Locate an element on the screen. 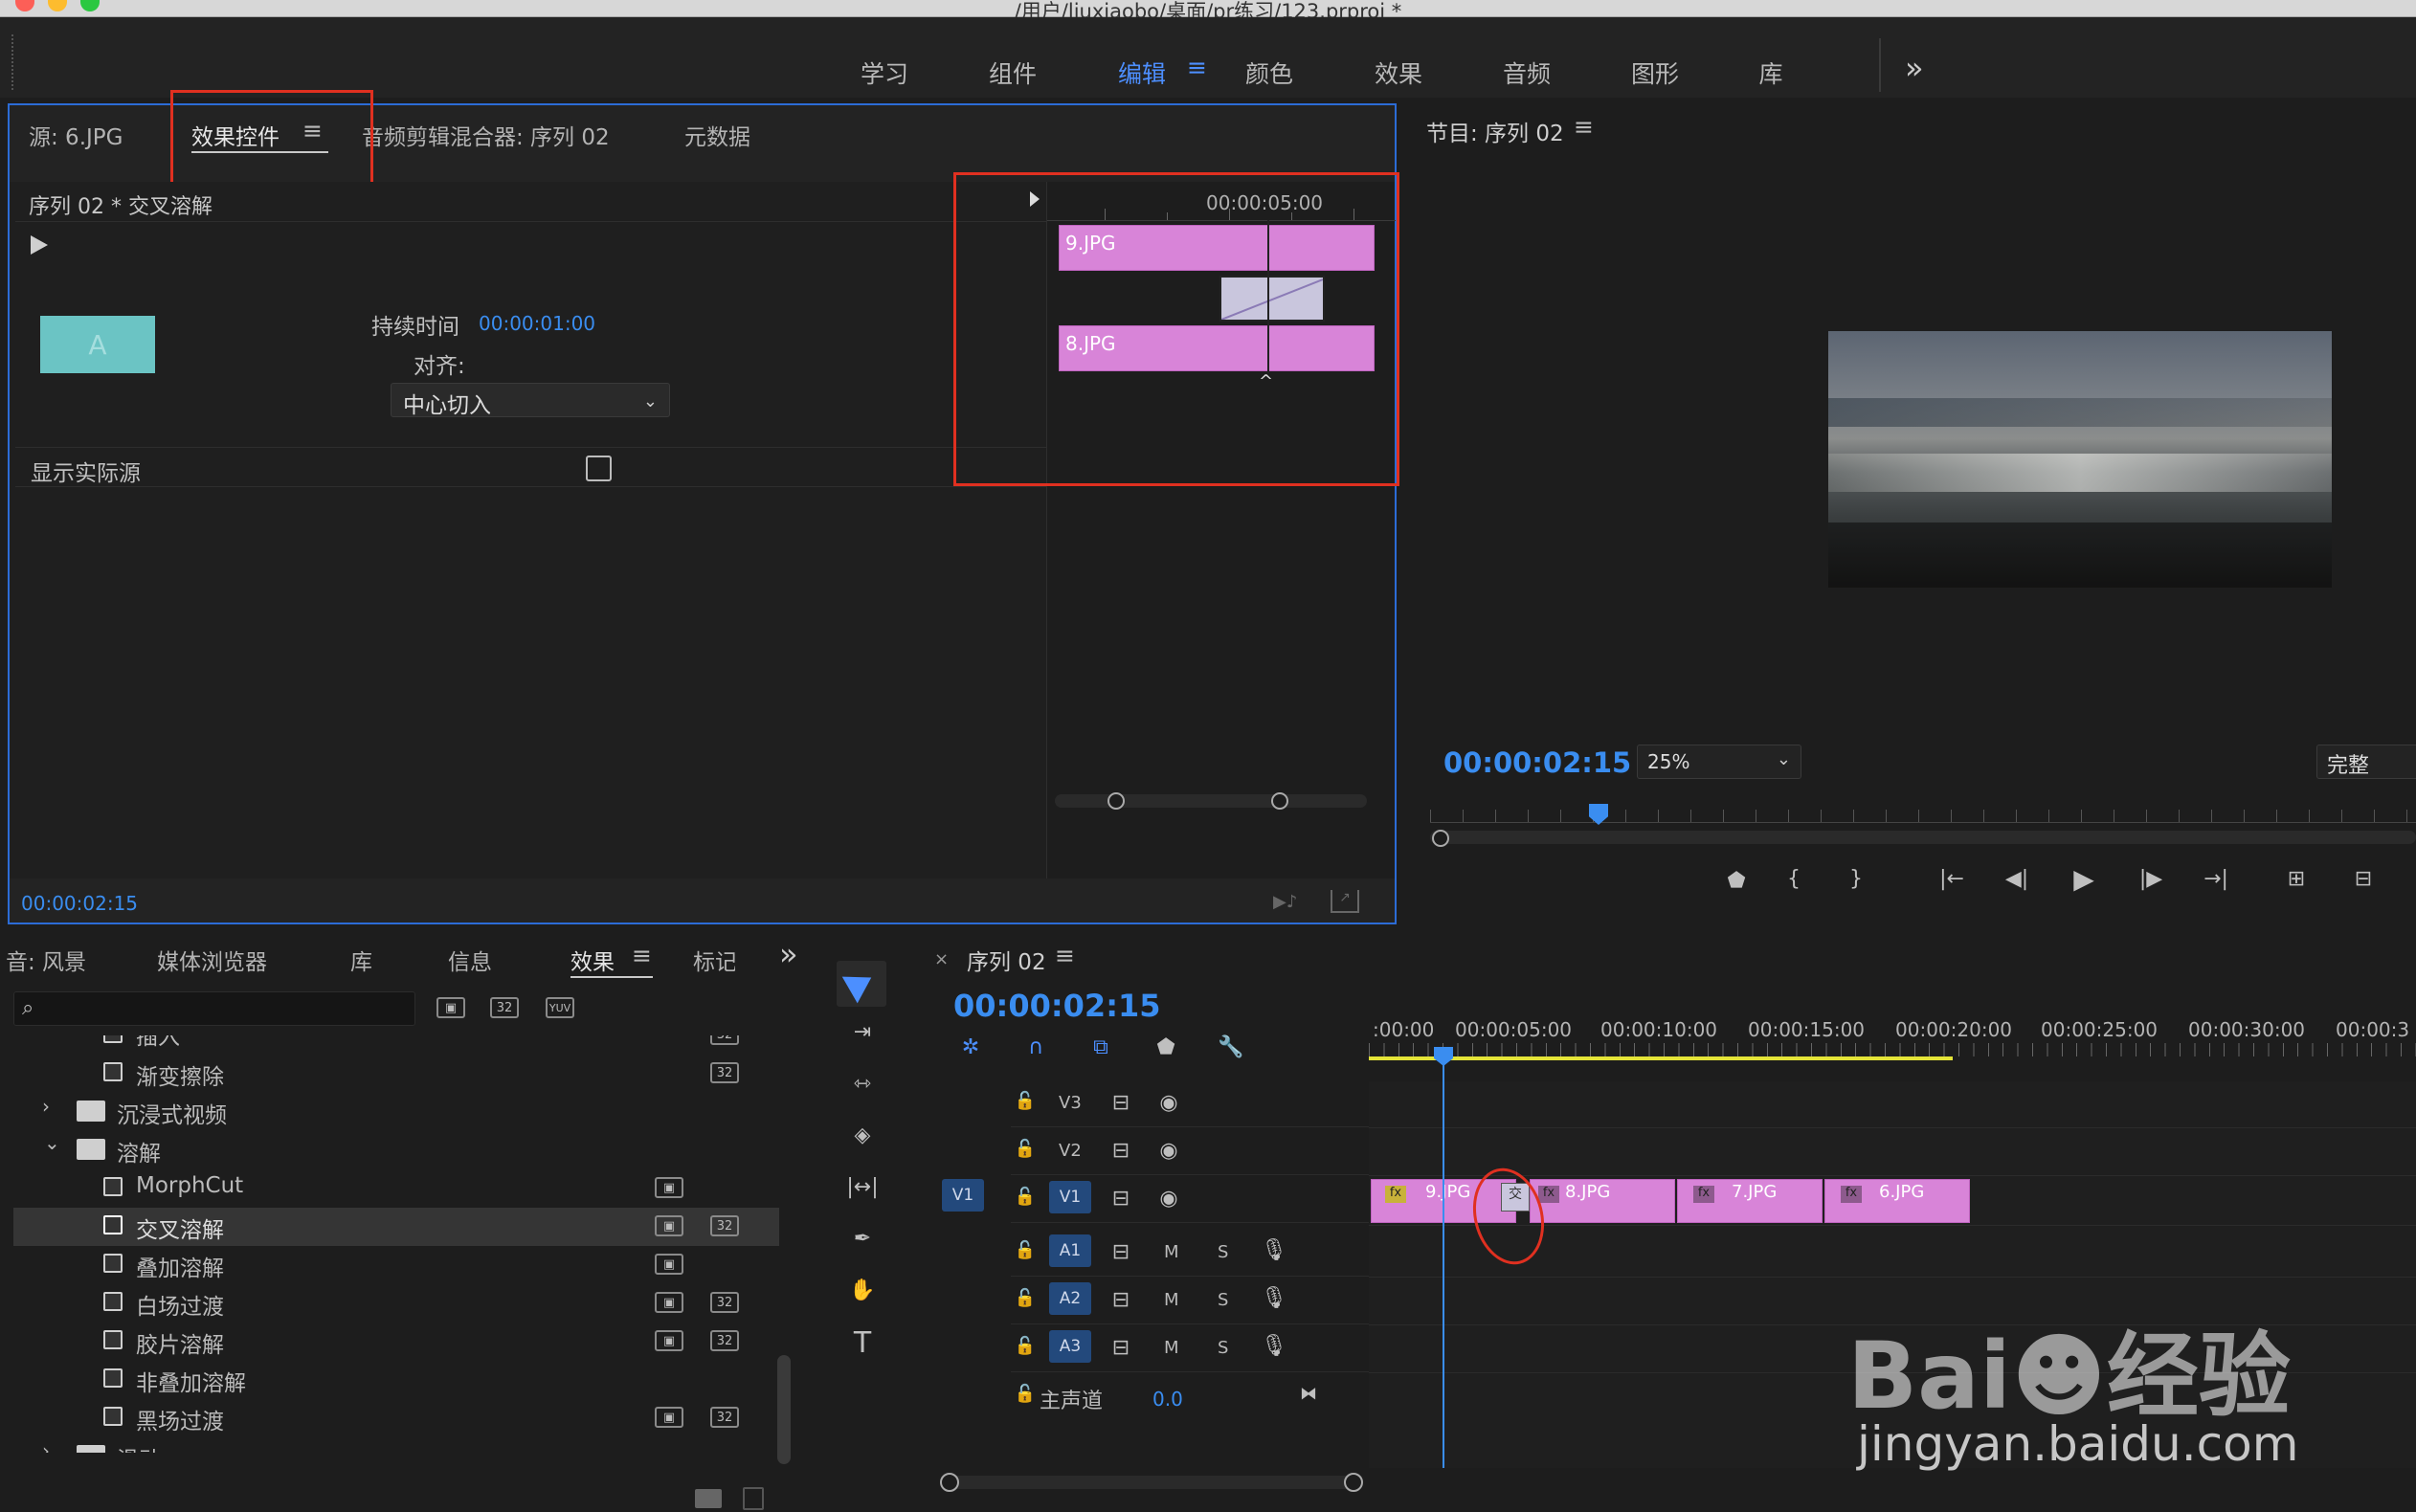  tree-item-additive-dissolve: 叠加溶解 ▣ is located at coordinates (396, 1265).